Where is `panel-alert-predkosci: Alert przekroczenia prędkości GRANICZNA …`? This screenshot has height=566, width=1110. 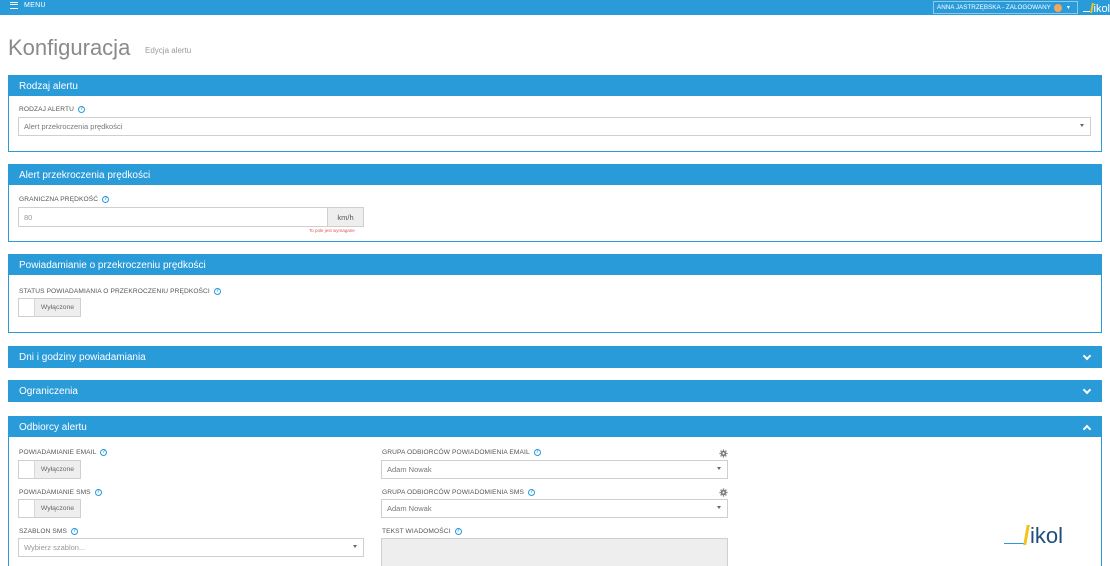
panel-alert-predkosci: Alert przekroczenia prędkości GRANICZNA … is located at coordinates (555, 203).